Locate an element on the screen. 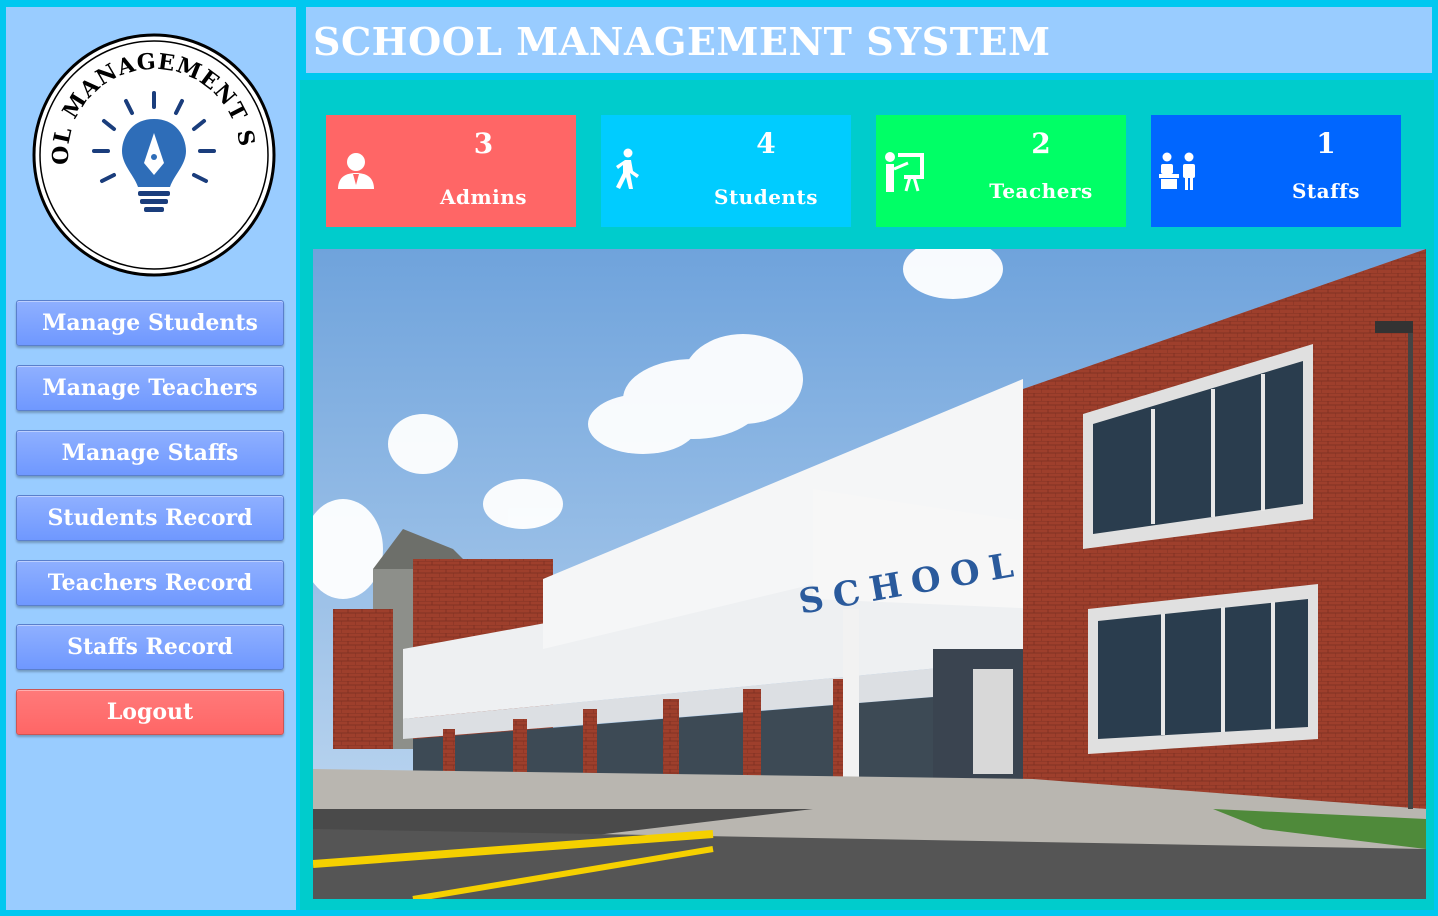 The image size is (1438, 916). admins-label: Admins is located at coordinates (483, 197).